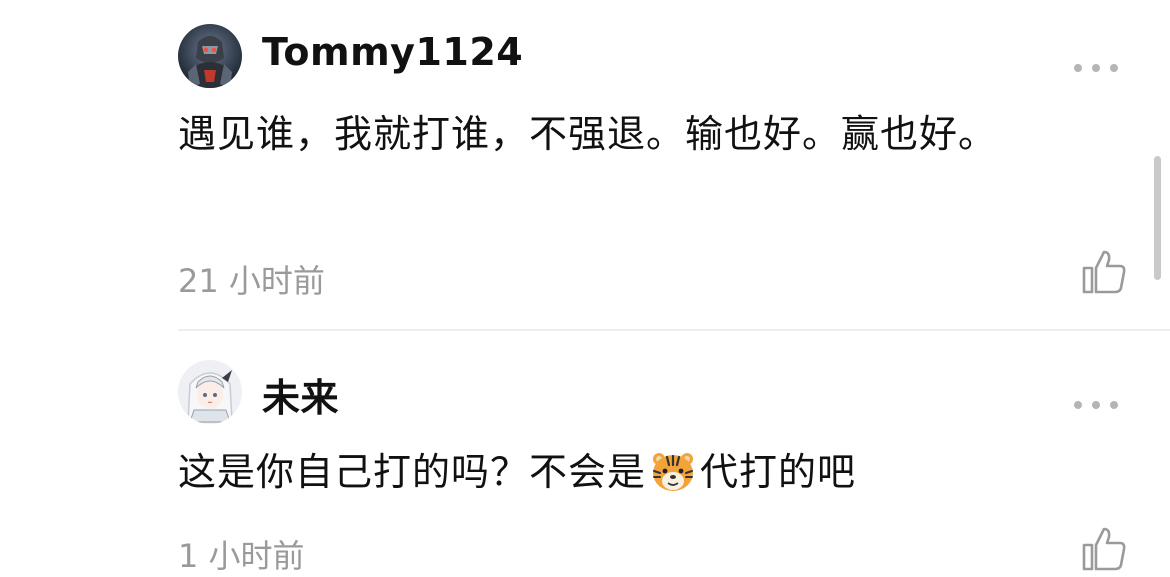  I want to click on armored-robot-avatar-icon, so click(210, 56).